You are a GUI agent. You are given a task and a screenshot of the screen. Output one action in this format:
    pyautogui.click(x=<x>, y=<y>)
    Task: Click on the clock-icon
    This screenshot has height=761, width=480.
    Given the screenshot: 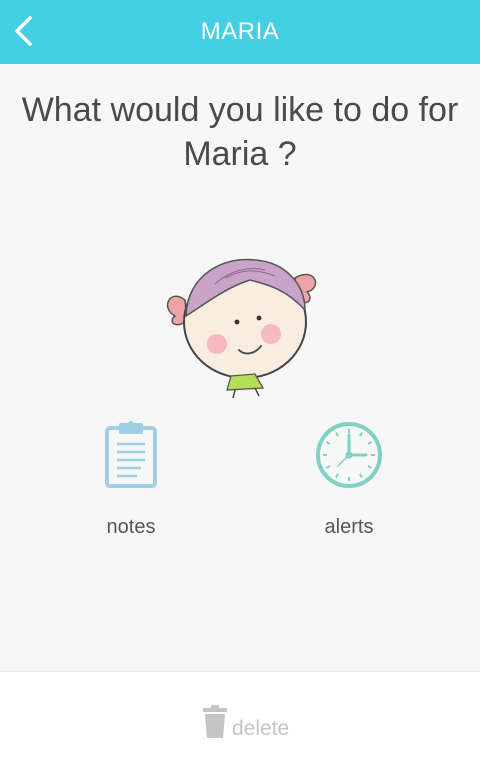 What is the action you would take?
    pyautogui.click(x=349, y=455)
    